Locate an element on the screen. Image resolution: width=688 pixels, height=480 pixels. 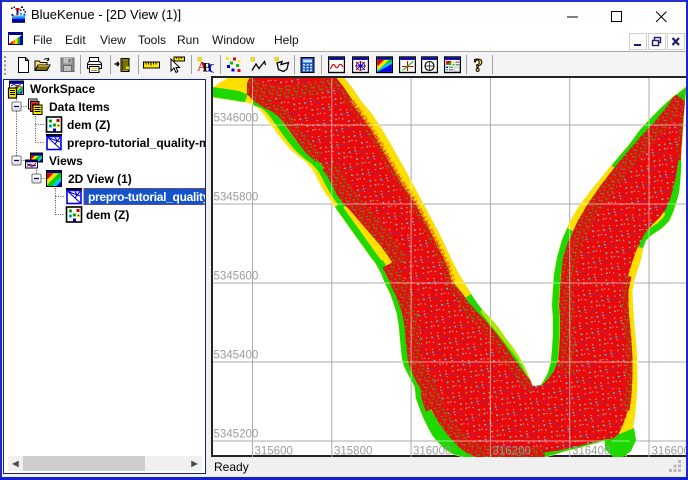
svg-text: 316200 is located at coordinates (512, 452).